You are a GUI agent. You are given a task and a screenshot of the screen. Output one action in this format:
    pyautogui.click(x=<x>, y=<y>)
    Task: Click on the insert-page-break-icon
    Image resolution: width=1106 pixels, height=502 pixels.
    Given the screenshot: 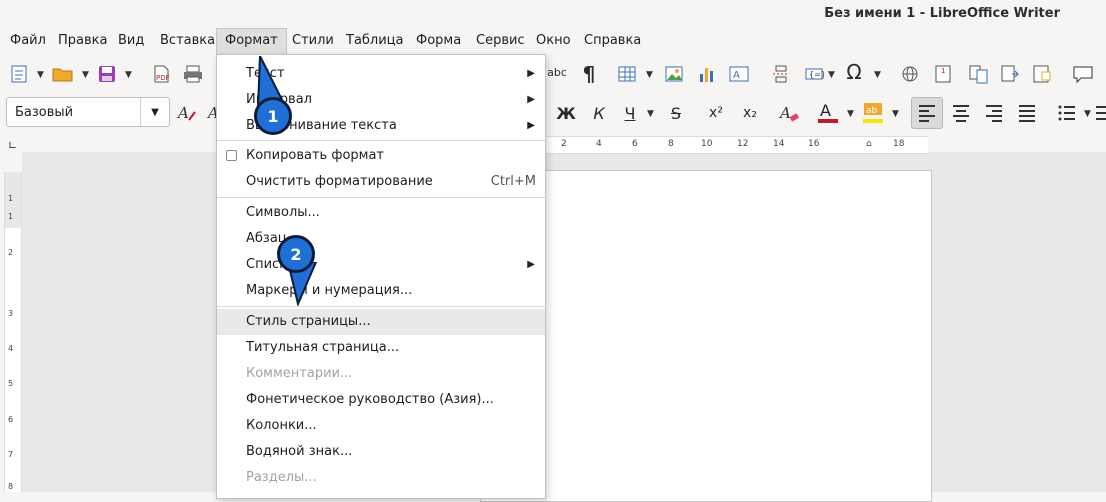 What is the action you would take?
    pyautogui.click(x=781, y=74)
    